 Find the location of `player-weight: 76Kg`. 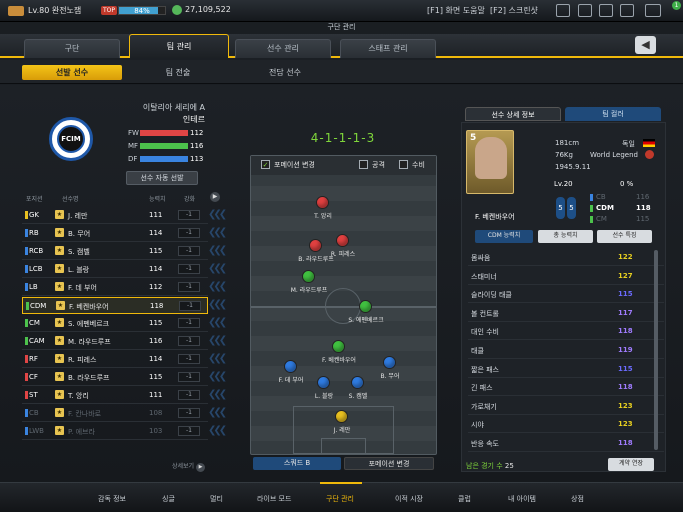

player-weight: 76Kg is located at coordinates (564, 155).